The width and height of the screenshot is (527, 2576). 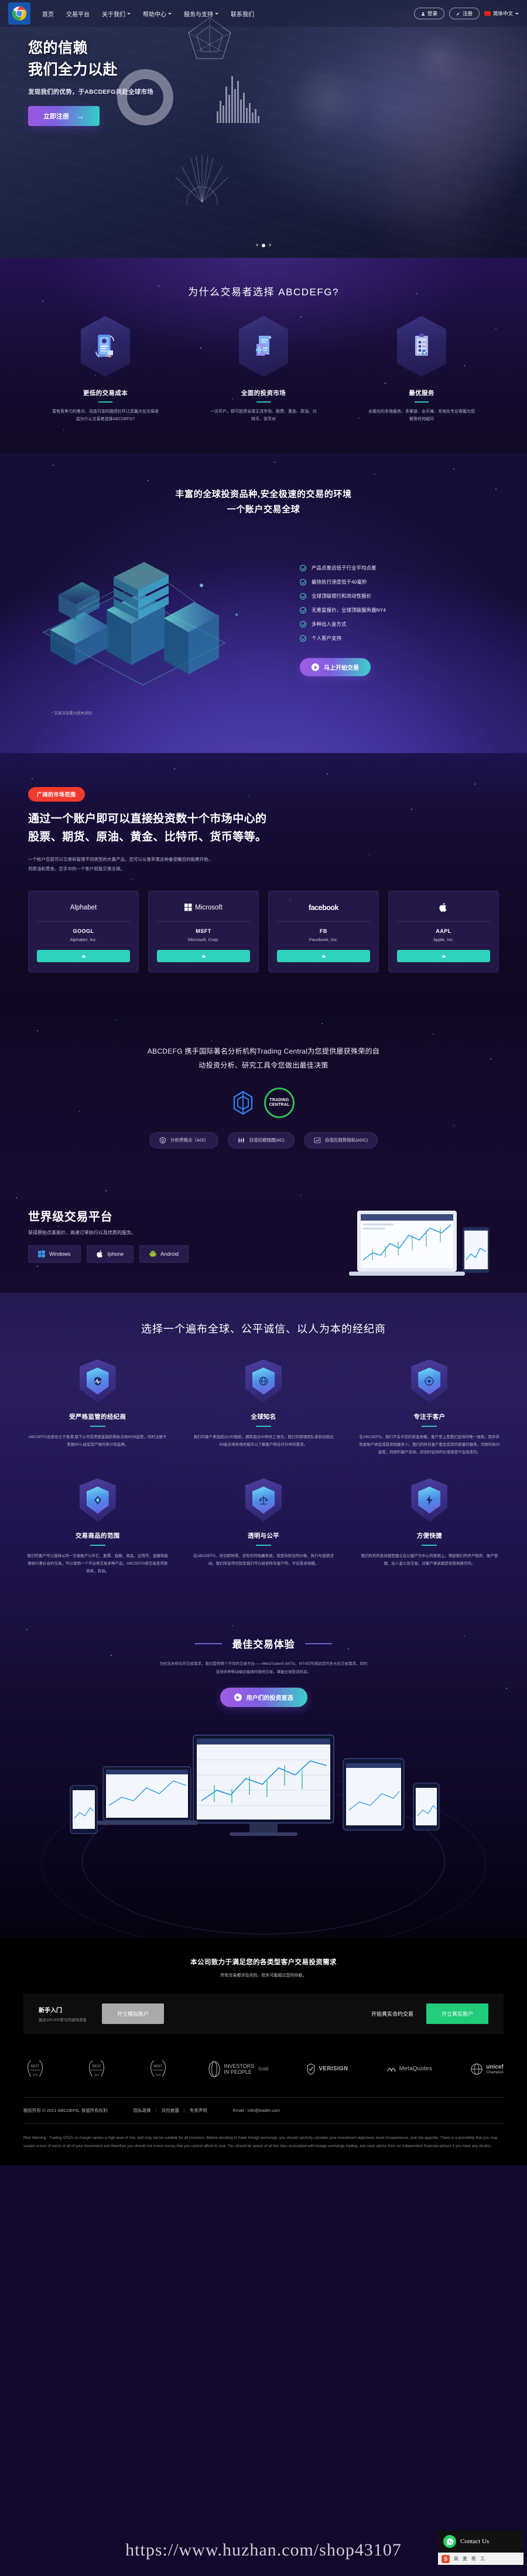 I want to click on tool-chip-aoi: 分析师观点（AOI）, so click(x=184, y=1140).